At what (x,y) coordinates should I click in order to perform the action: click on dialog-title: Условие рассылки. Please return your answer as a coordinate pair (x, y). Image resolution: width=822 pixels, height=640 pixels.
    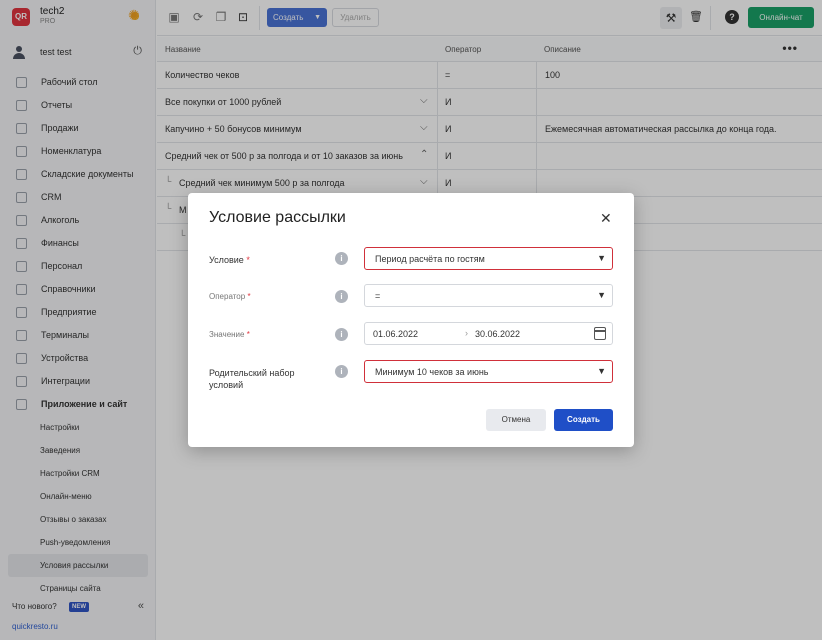
    Looking at the image, I should click on (277, 217).